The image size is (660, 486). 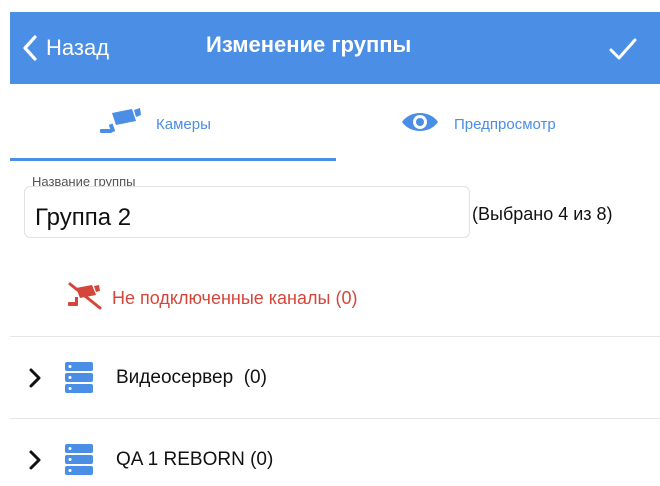 I want to click on page-title: Изменение группы, so click(x=309, y=44).